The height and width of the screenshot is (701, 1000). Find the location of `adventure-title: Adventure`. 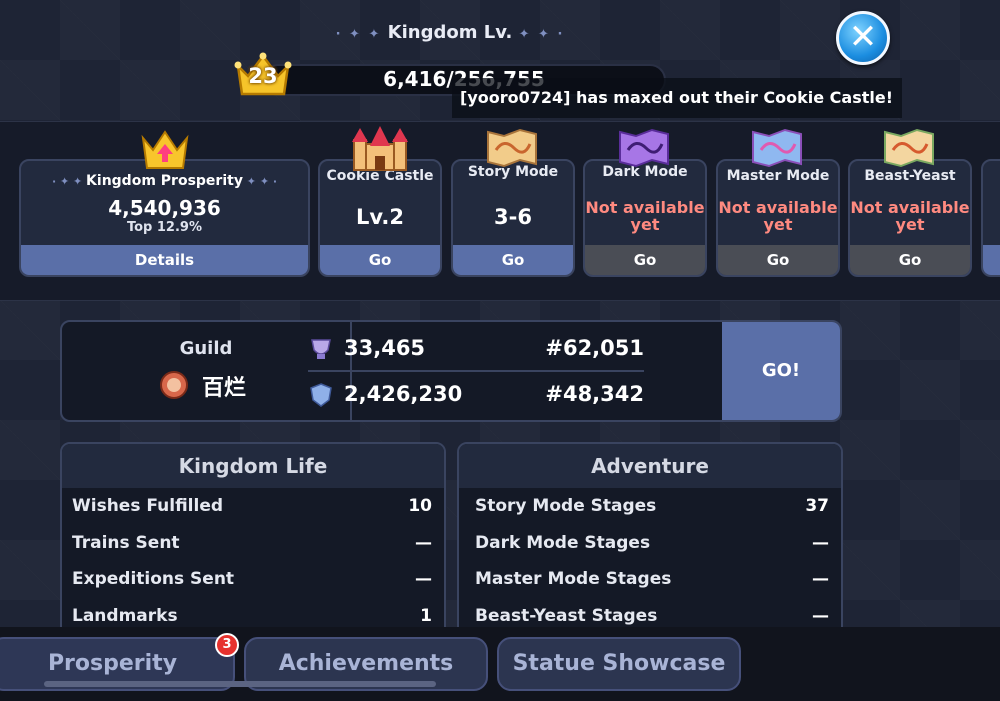

adventure-title: Adventure is located at coordinates (650, 466).